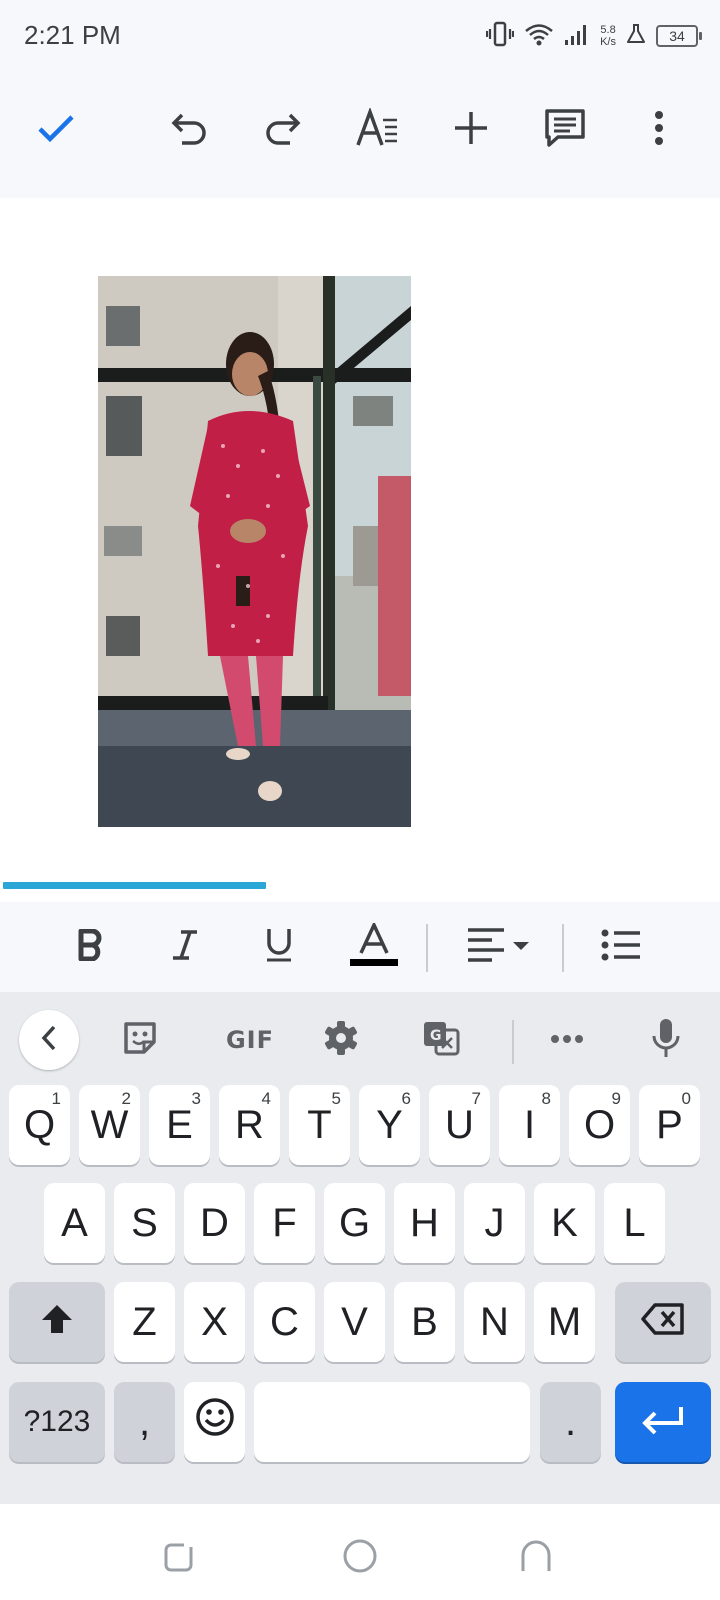 The width and height of the screenshot is (720, 1600). I want to click on back-icon, so click(536, 1558).